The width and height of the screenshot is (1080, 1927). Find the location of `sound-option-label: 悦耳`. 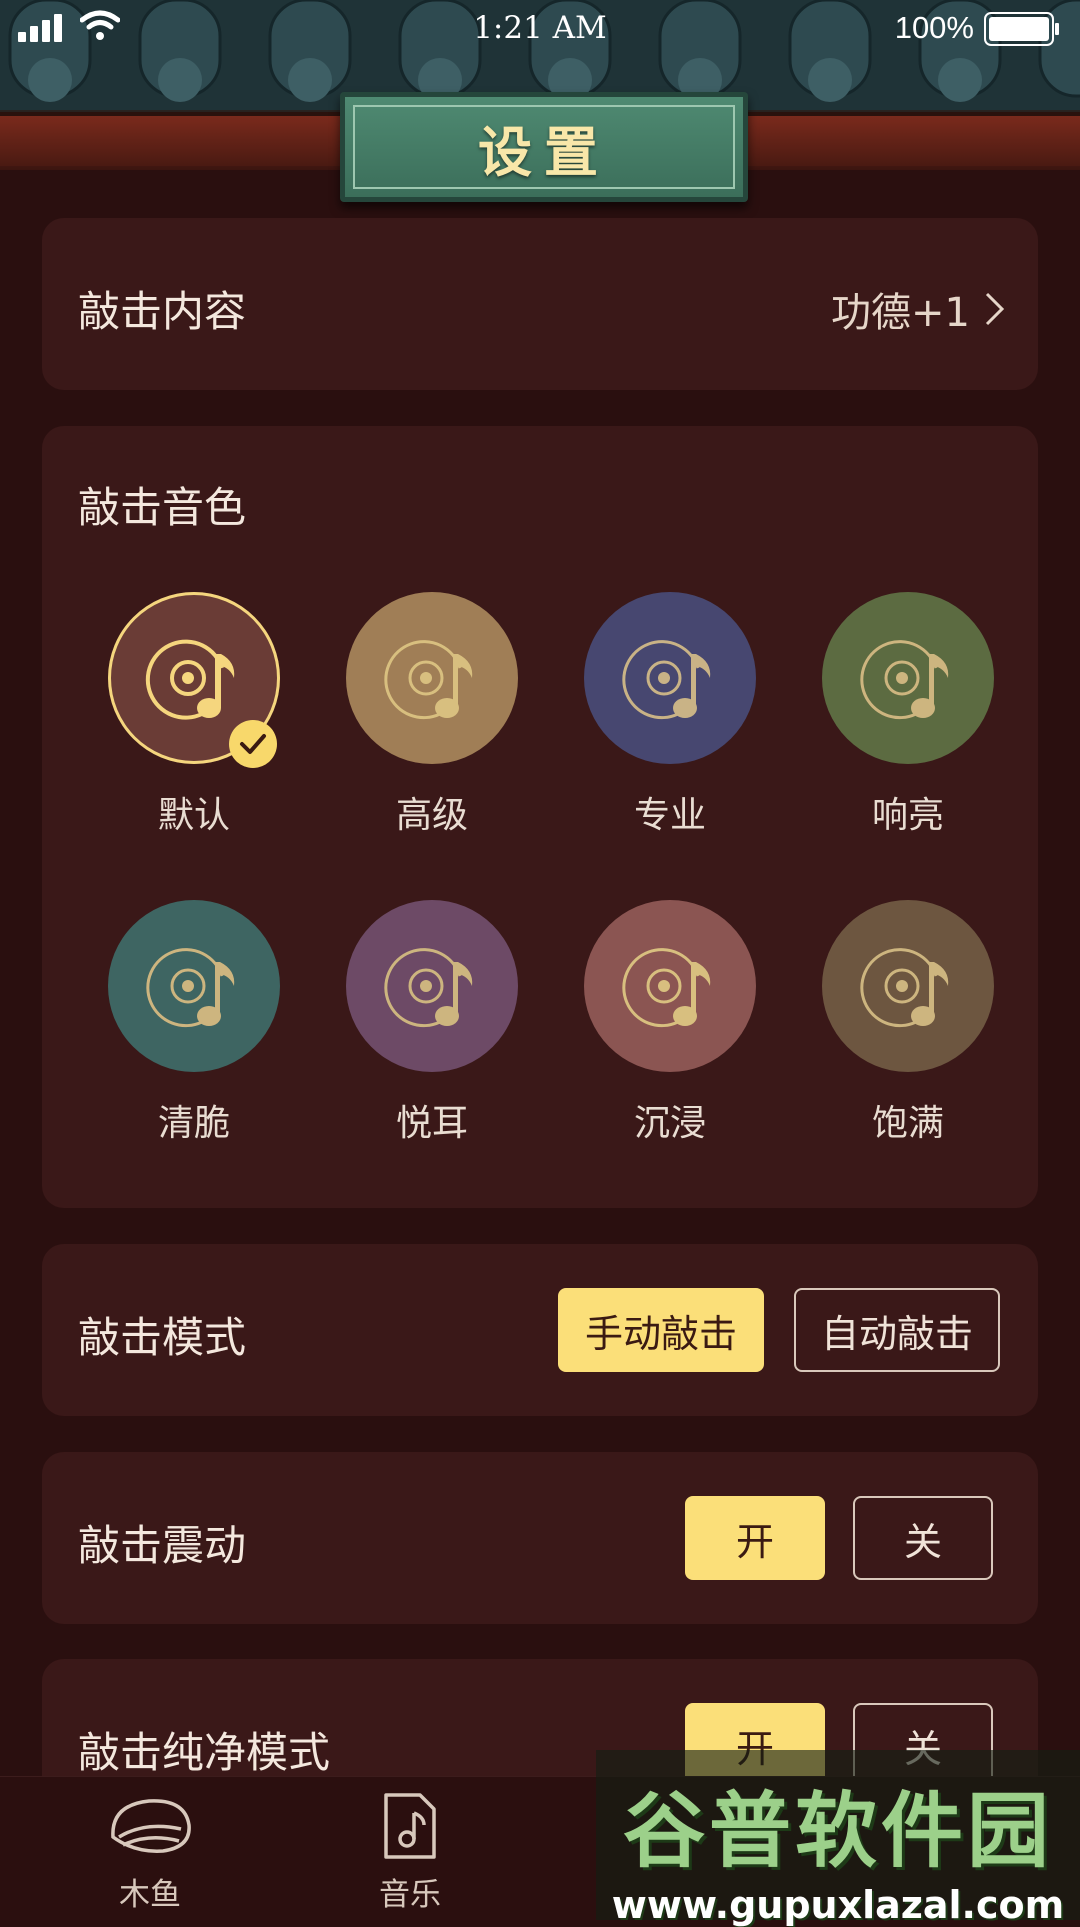

sound-option-label: 悦耳 is located at coordinates (431, 1123).